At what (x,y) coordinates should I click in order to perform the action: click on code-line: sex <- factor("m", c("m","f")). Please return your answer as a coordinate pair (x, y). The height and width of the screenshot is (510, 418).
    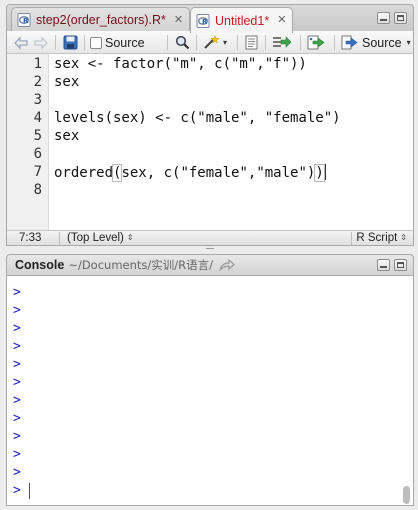
    Looking at the image, I should click on (180, 64).